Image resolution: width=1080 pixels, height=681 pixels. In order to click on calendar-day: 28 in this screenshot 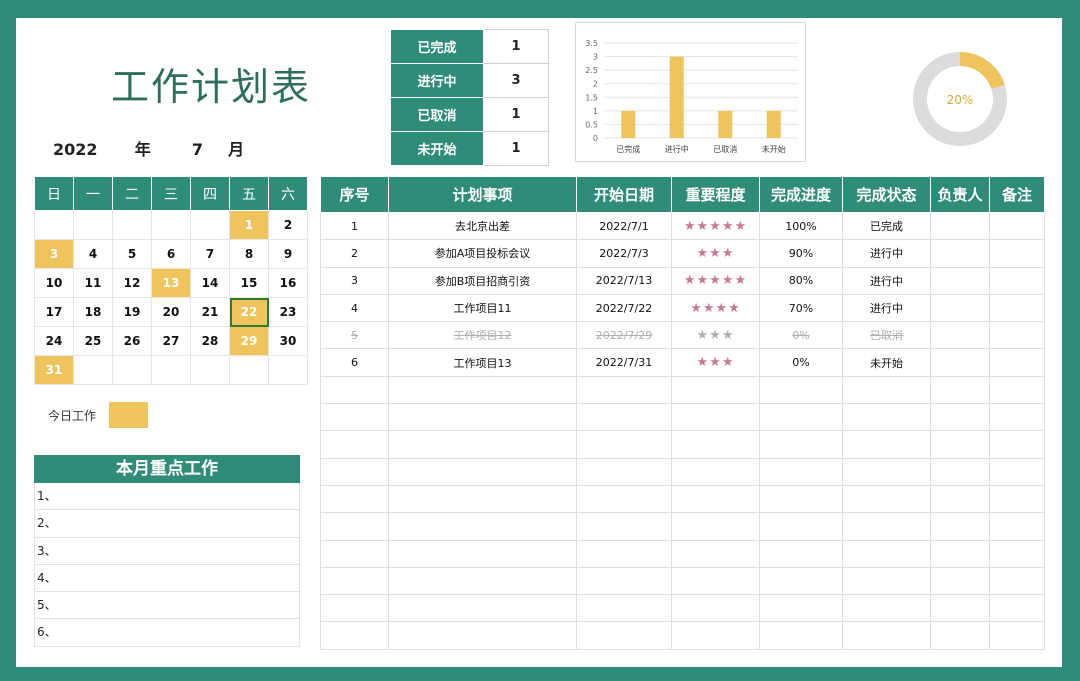, I will do `click(210, 341)`.